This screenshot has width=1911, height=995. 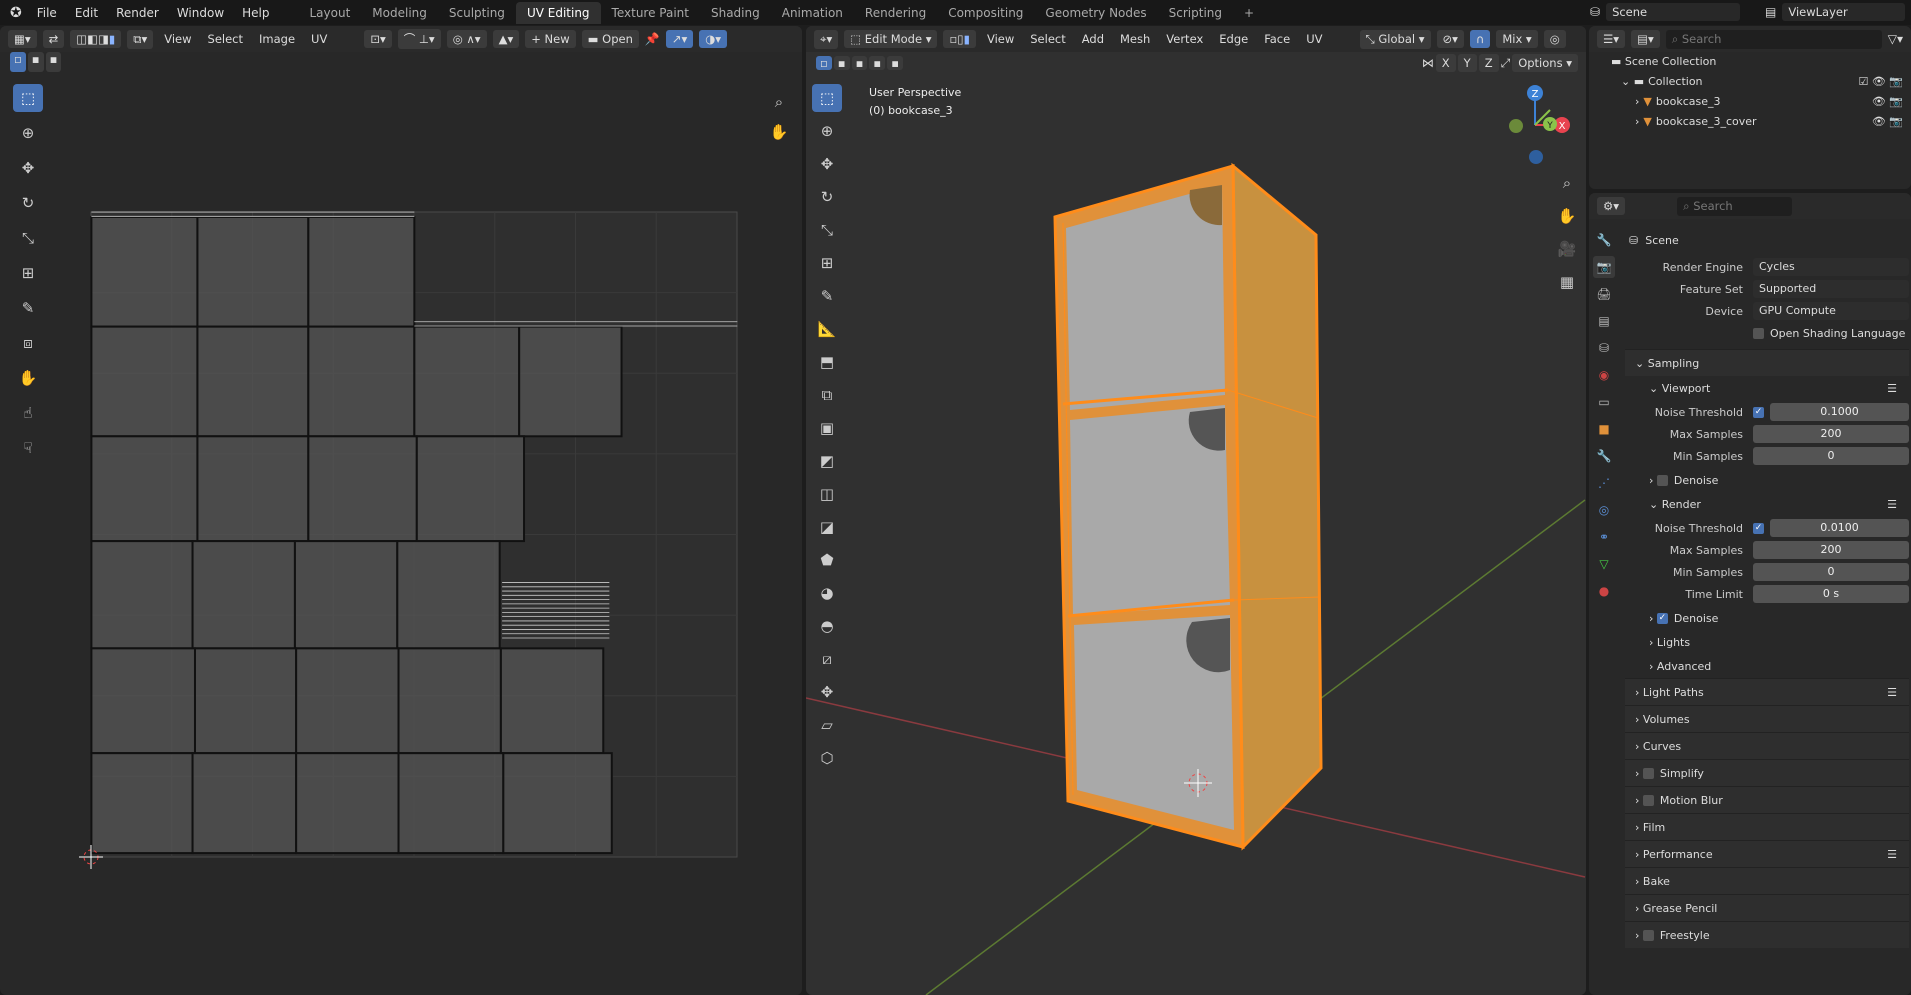 I want to click on tab-animation: Animation, so click(x=812, y=13).